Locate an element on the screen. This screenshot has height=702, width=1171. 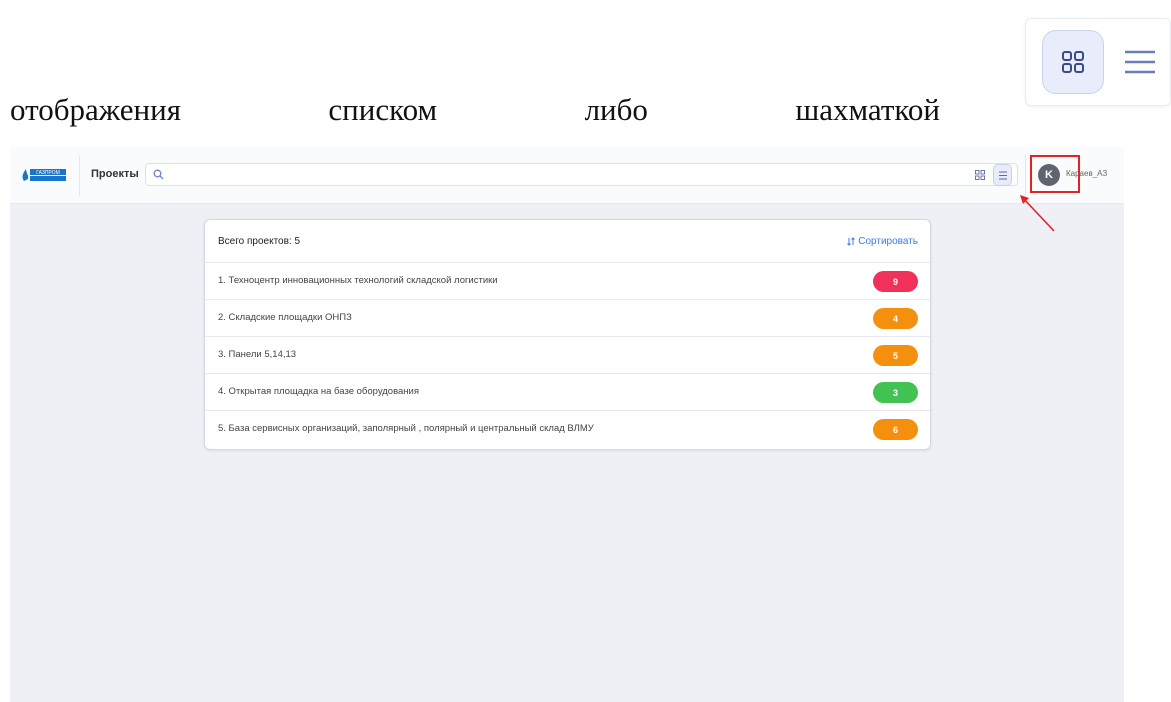
caption-word: либо is located at coordinates (616, 109).